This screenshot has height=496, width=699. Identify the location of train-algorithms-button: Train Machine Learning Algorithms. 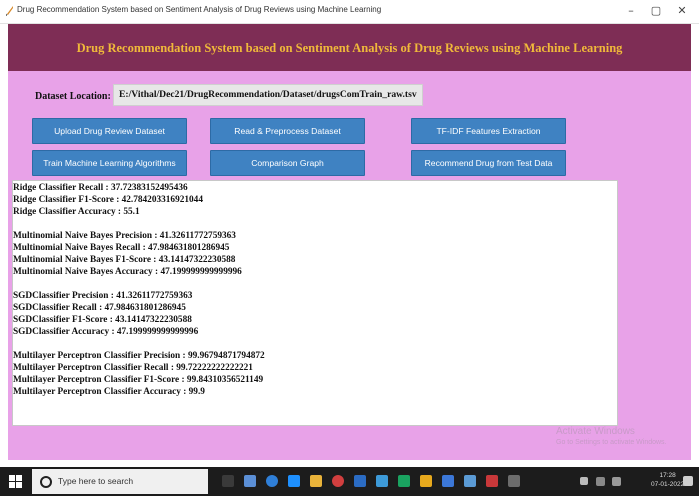
(109, 163).